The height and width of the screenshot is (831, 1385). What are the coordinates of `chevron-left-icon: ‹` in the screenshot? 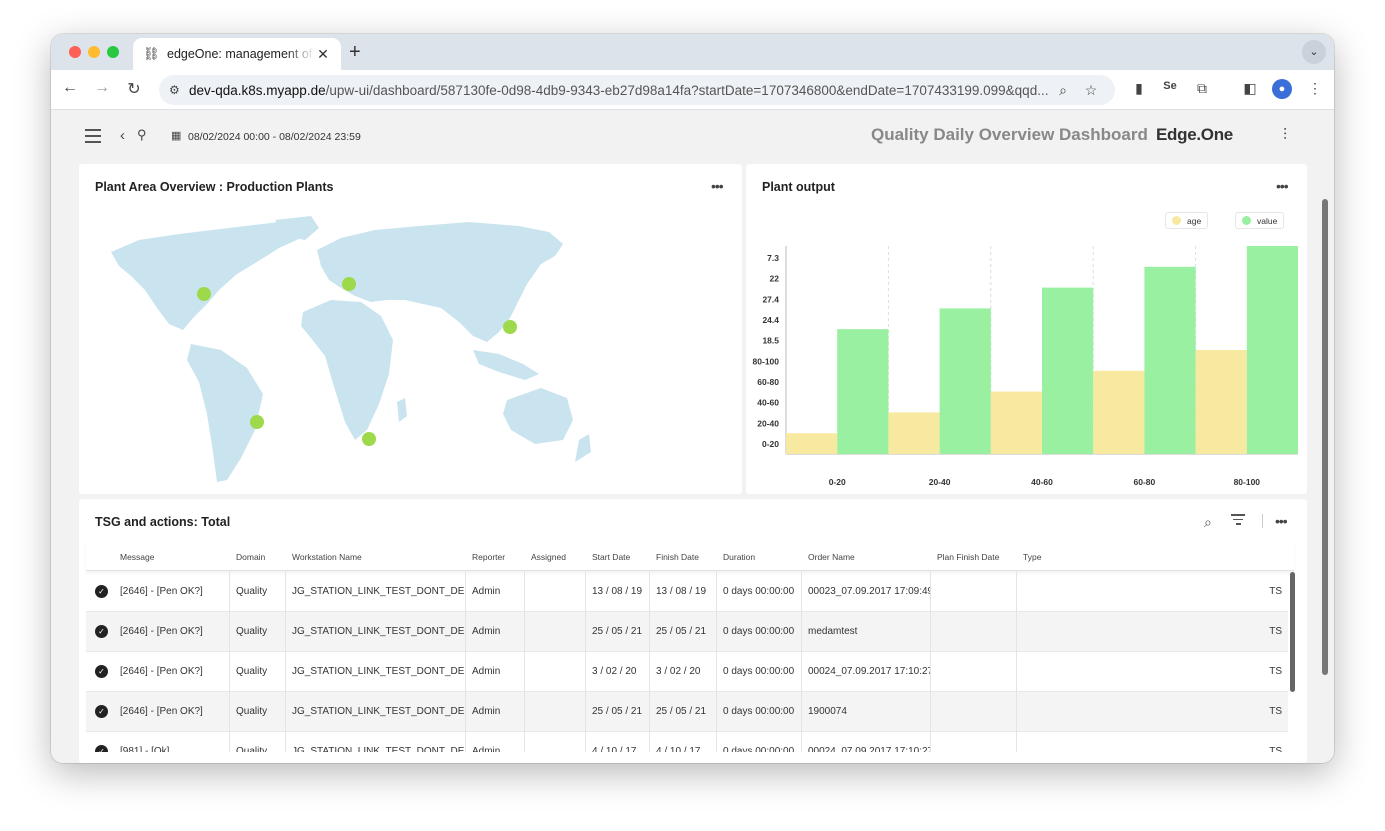 It's located at (122, 135).